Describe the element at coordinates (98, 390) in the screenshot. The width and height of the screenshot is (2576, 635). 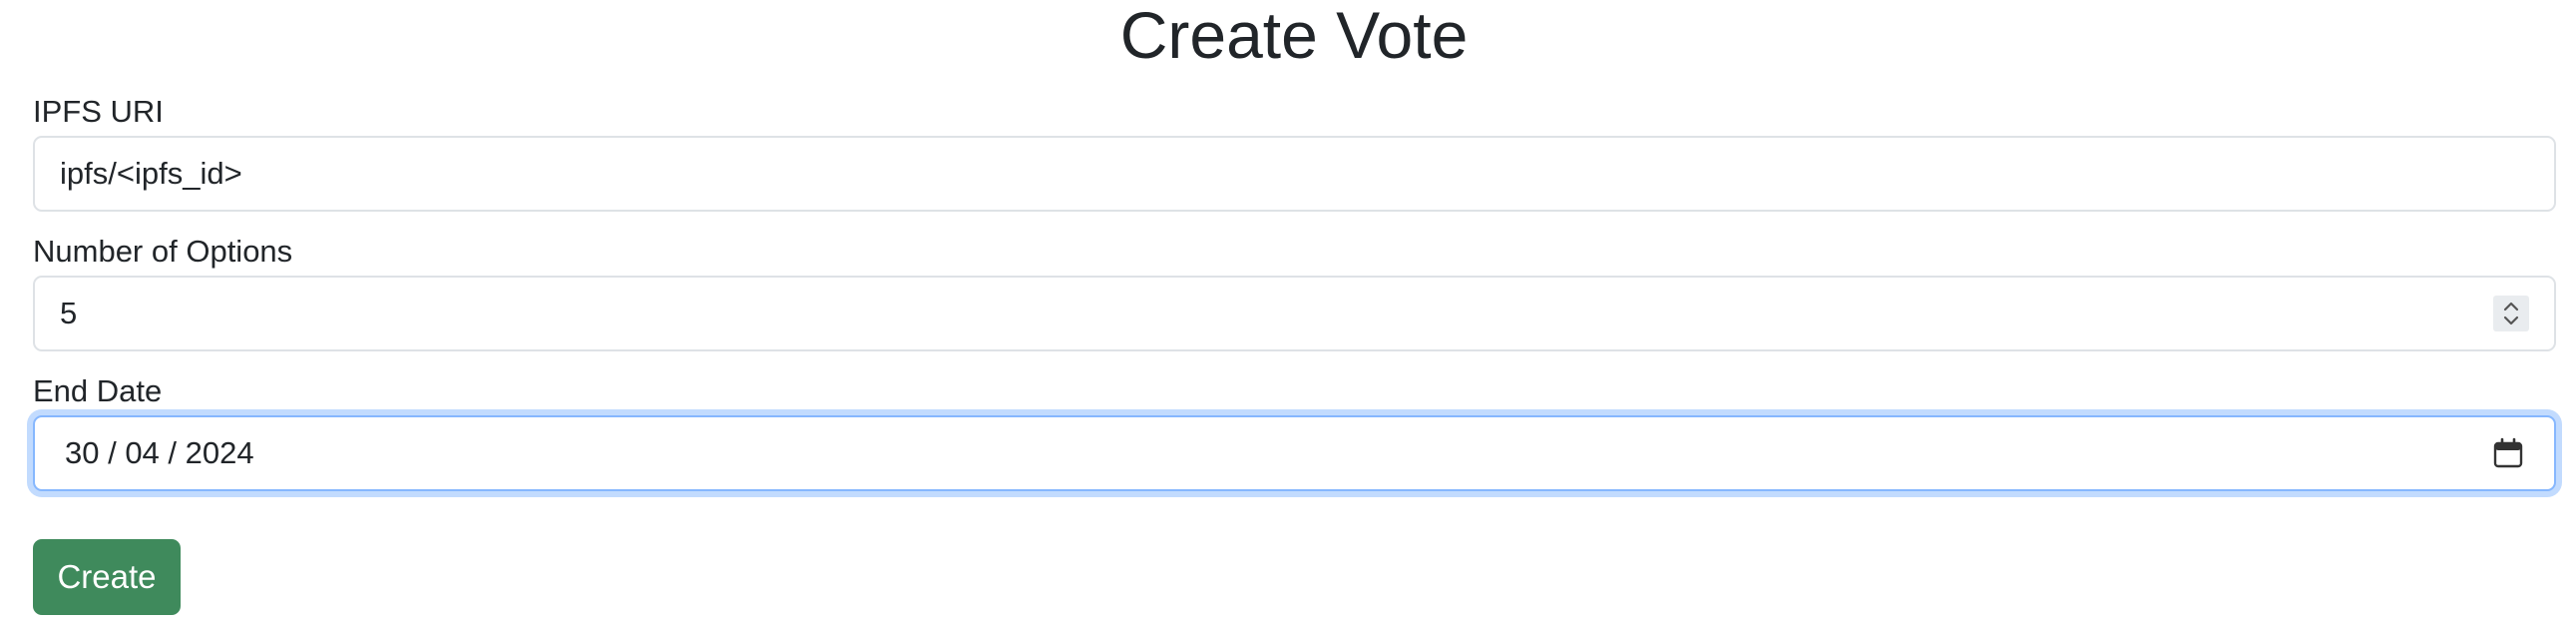
I see `end-date-label: End Date` at that location.